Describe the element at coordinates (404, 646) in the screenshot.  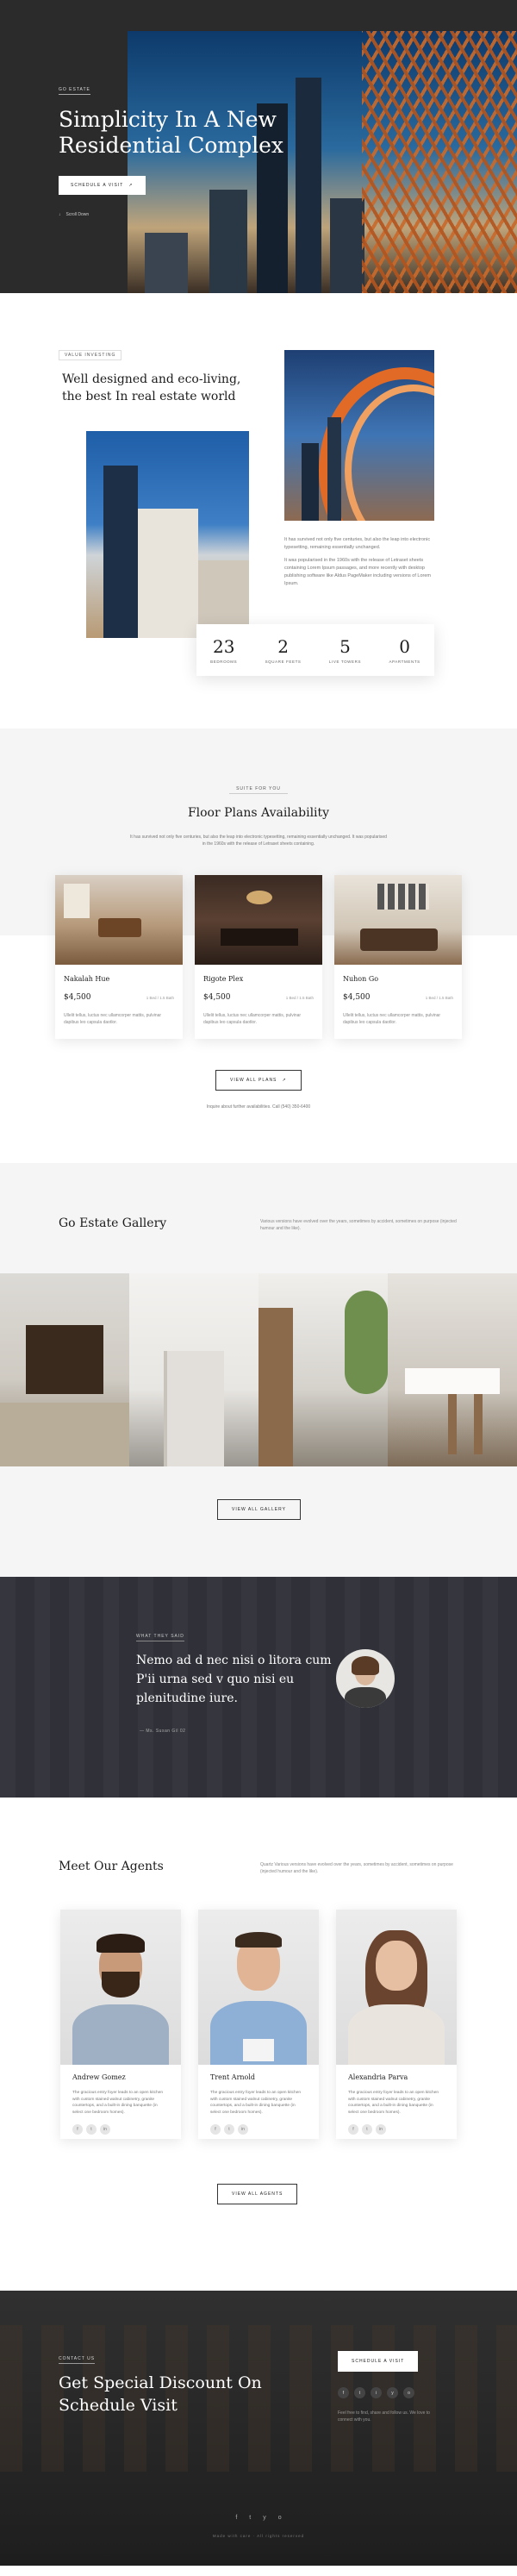
I see `stat-value: 0` at that location.